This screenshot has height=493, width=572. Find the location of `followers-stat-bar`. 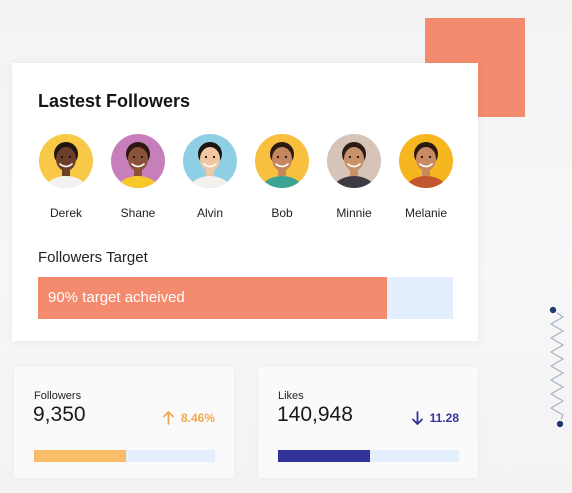

followers-stat-bar is located at coordinates (124, 456).